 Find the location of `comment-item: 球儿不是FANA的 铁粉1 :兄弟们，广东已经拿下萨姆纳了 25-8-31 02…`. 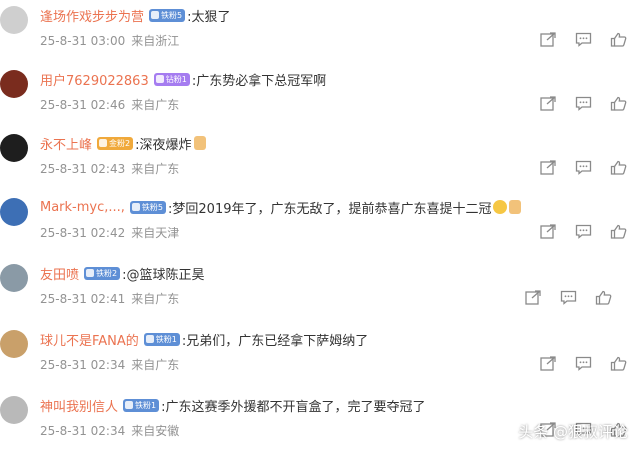

comment-item: 球儿不是FANA的 铁粉1 :兄弟们，广东已经拿下萨姆纳了 25-8-31 02… is located at coordinates (320, 360).